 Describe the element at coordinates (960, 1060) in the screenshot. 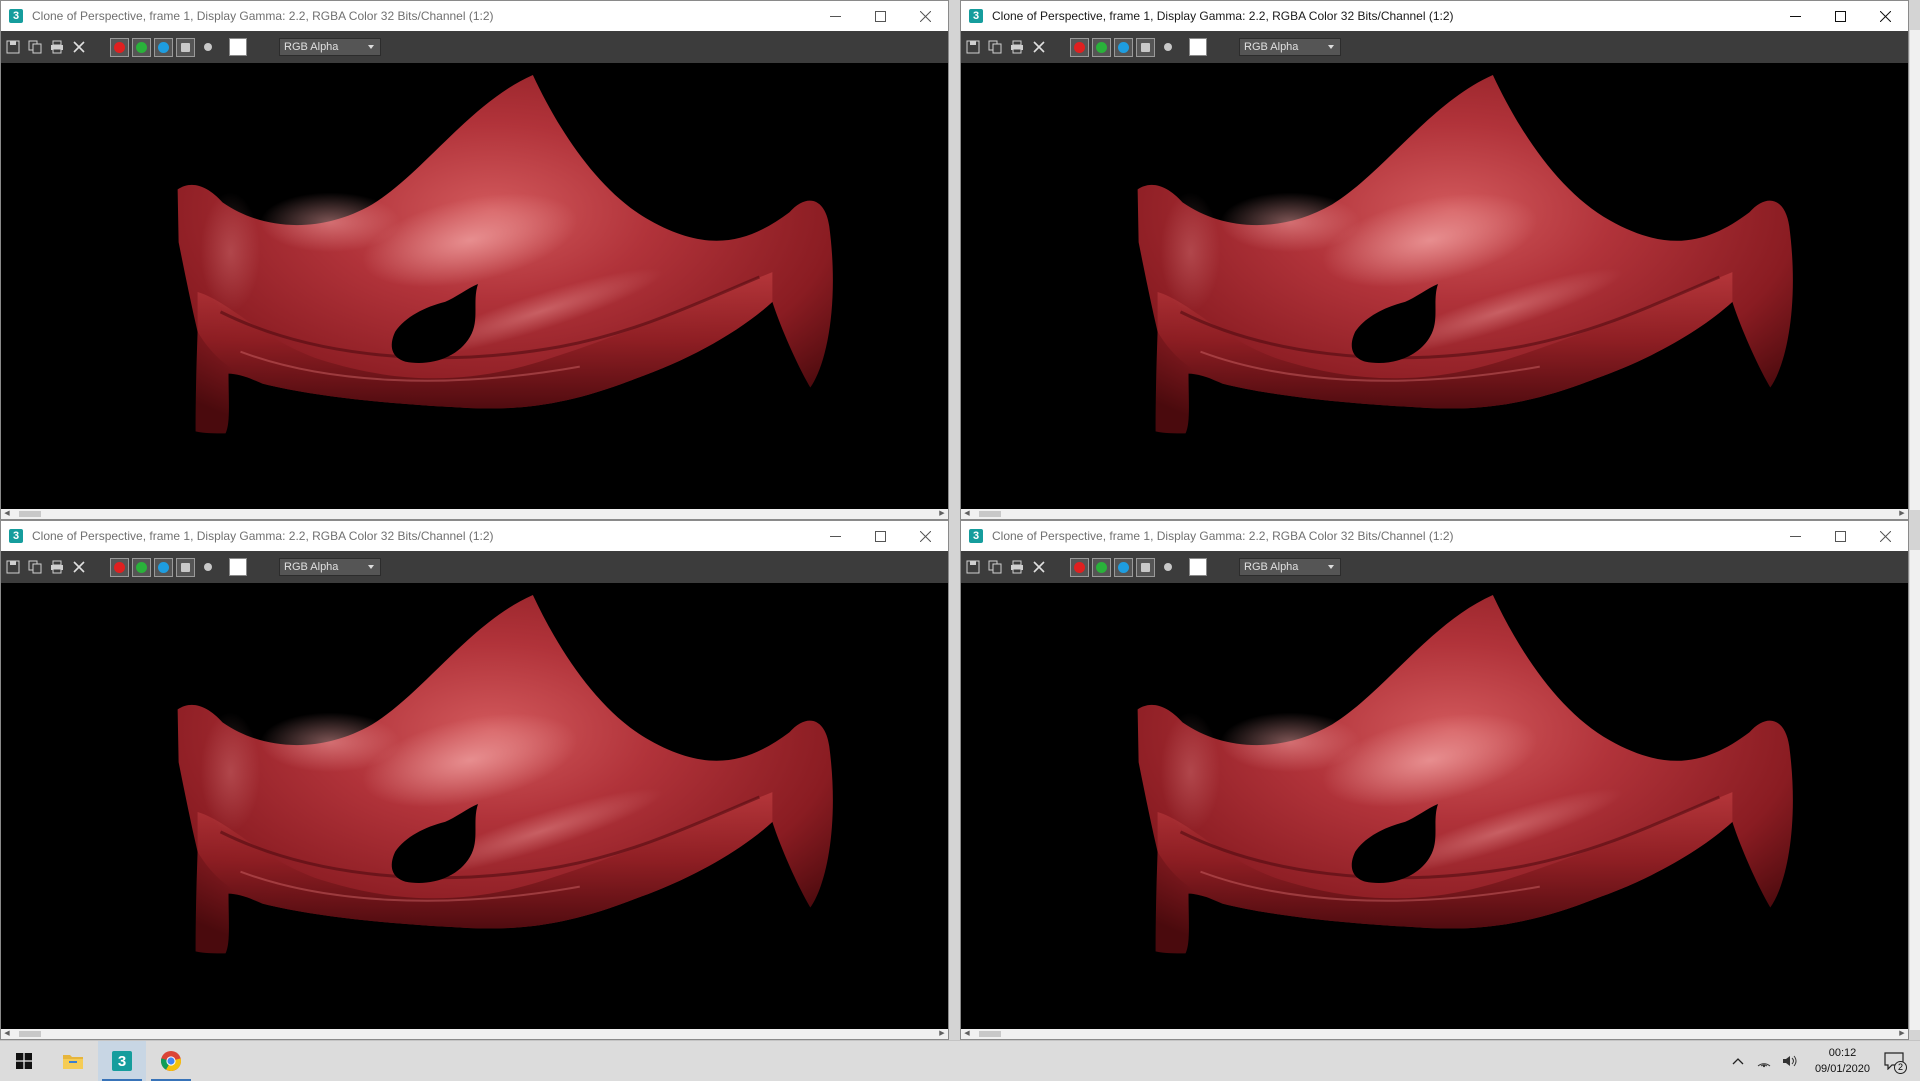

I see `windows-taskbar: 3 00:12 09/01/2020 2` at that location.